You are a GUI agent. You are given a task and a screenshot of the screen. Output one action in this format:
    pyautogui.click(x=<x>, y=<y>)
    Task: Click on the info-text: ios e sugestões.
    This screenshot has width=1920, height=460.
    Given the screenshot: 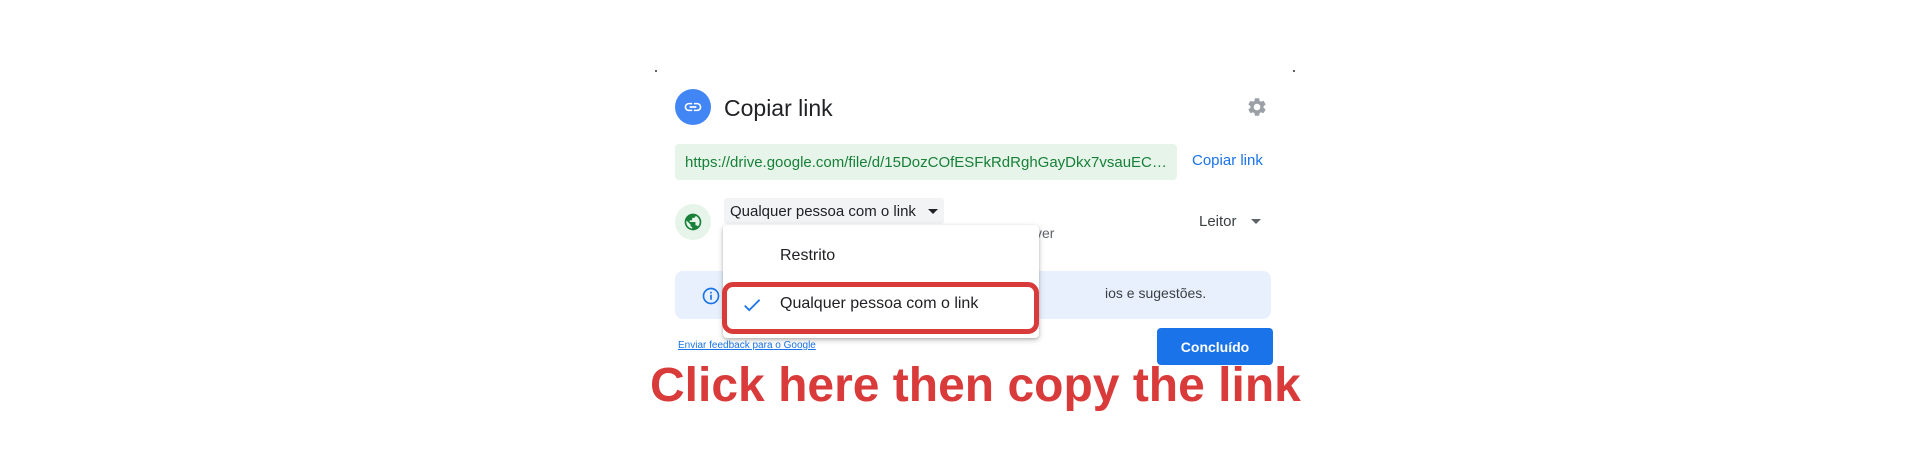 What is the action you would take?
    pyautogui.click(x=1156, y=293)
    